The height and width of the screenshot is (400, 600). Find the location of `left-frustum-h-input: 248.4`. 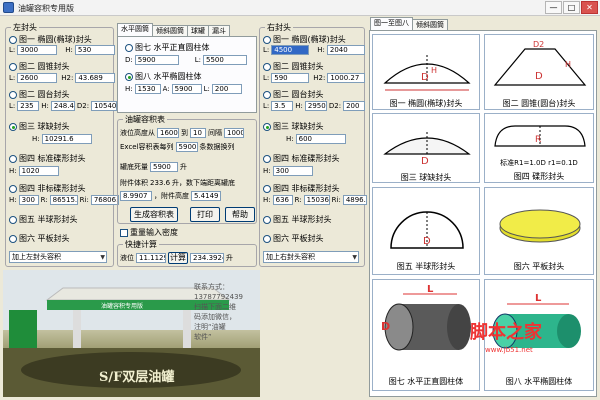

left-frustum-h-input: 248.4 is located at coordinates (62, 106).